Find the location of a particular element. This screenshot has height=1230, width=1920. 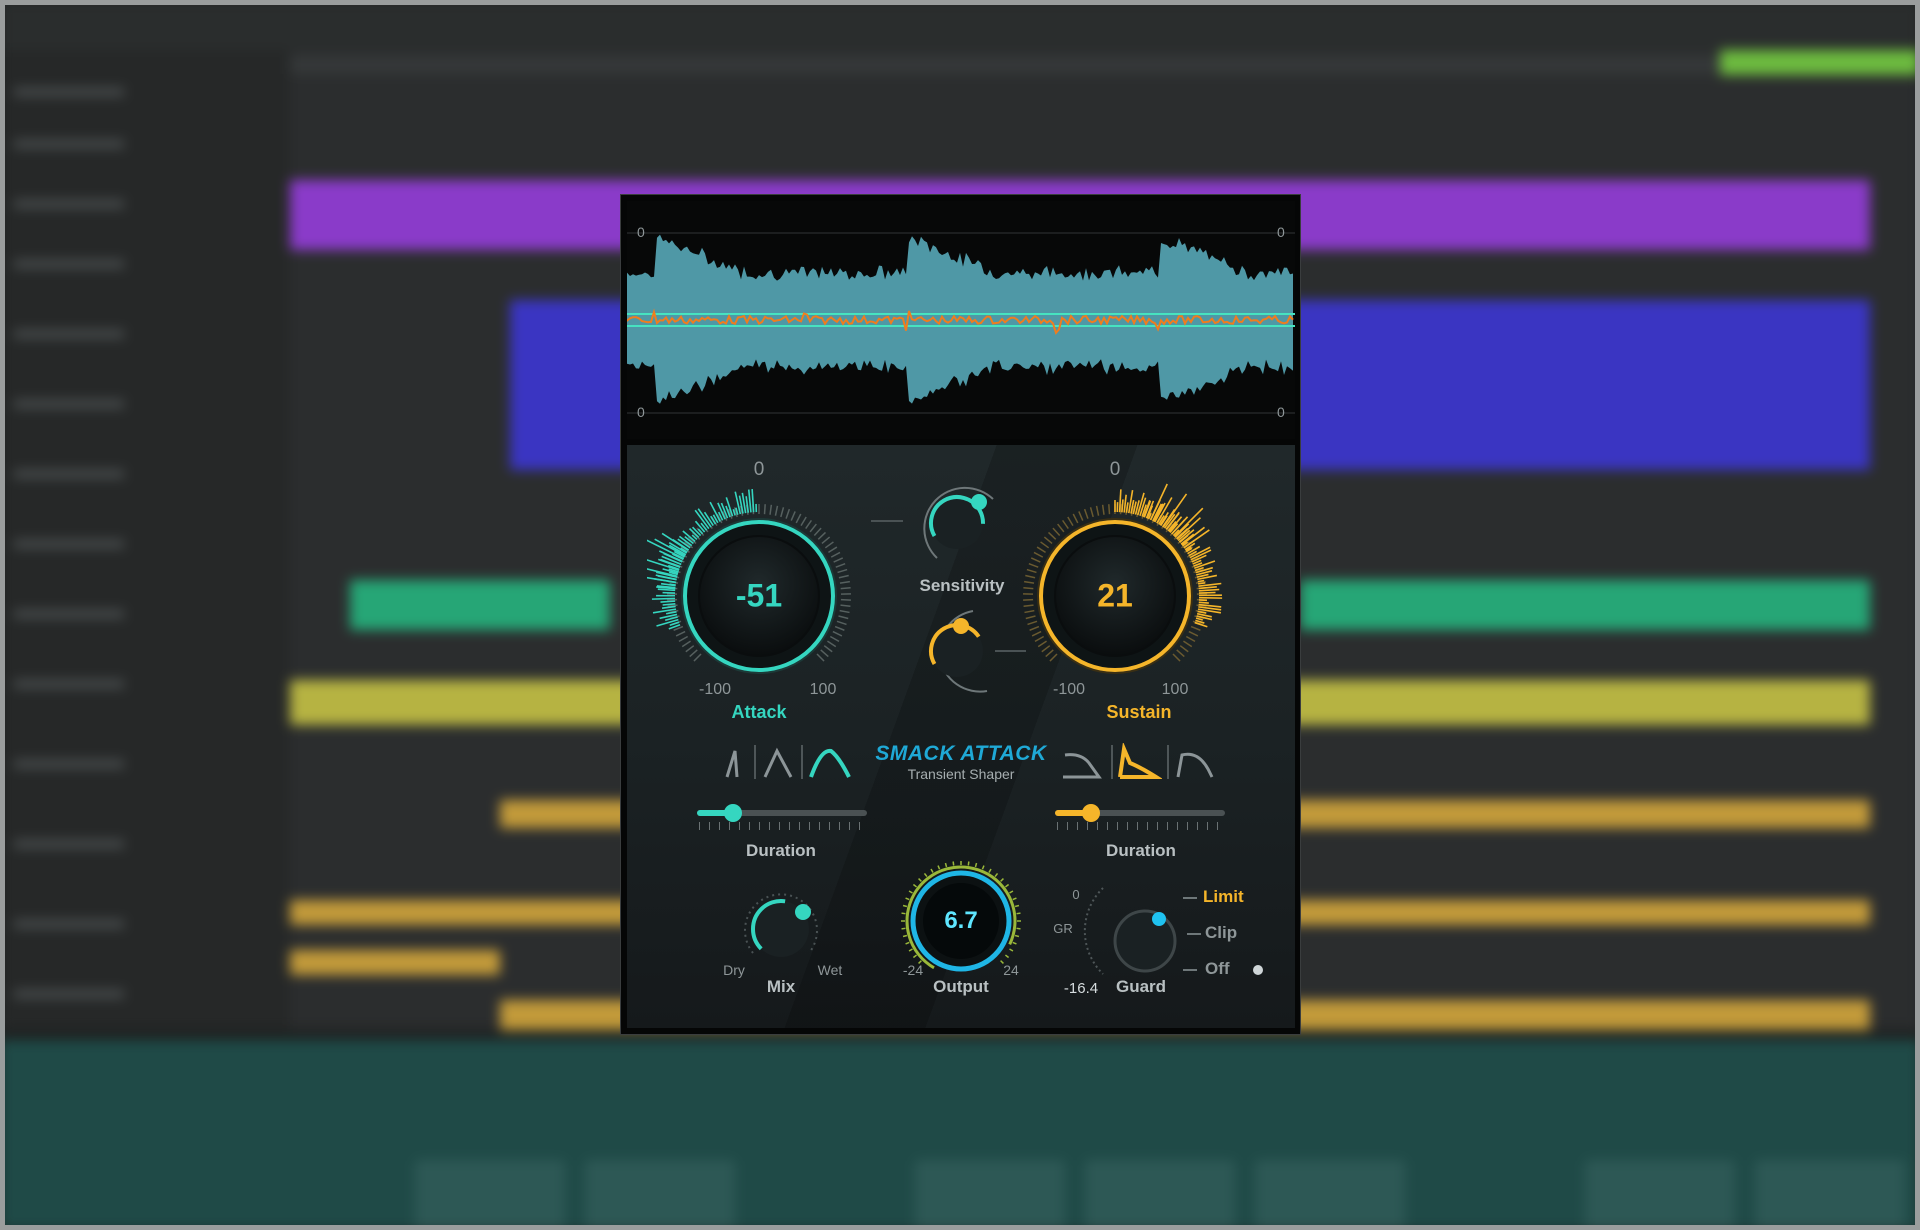

guard-gr-label: GR is located at coordinates (1063, 928).